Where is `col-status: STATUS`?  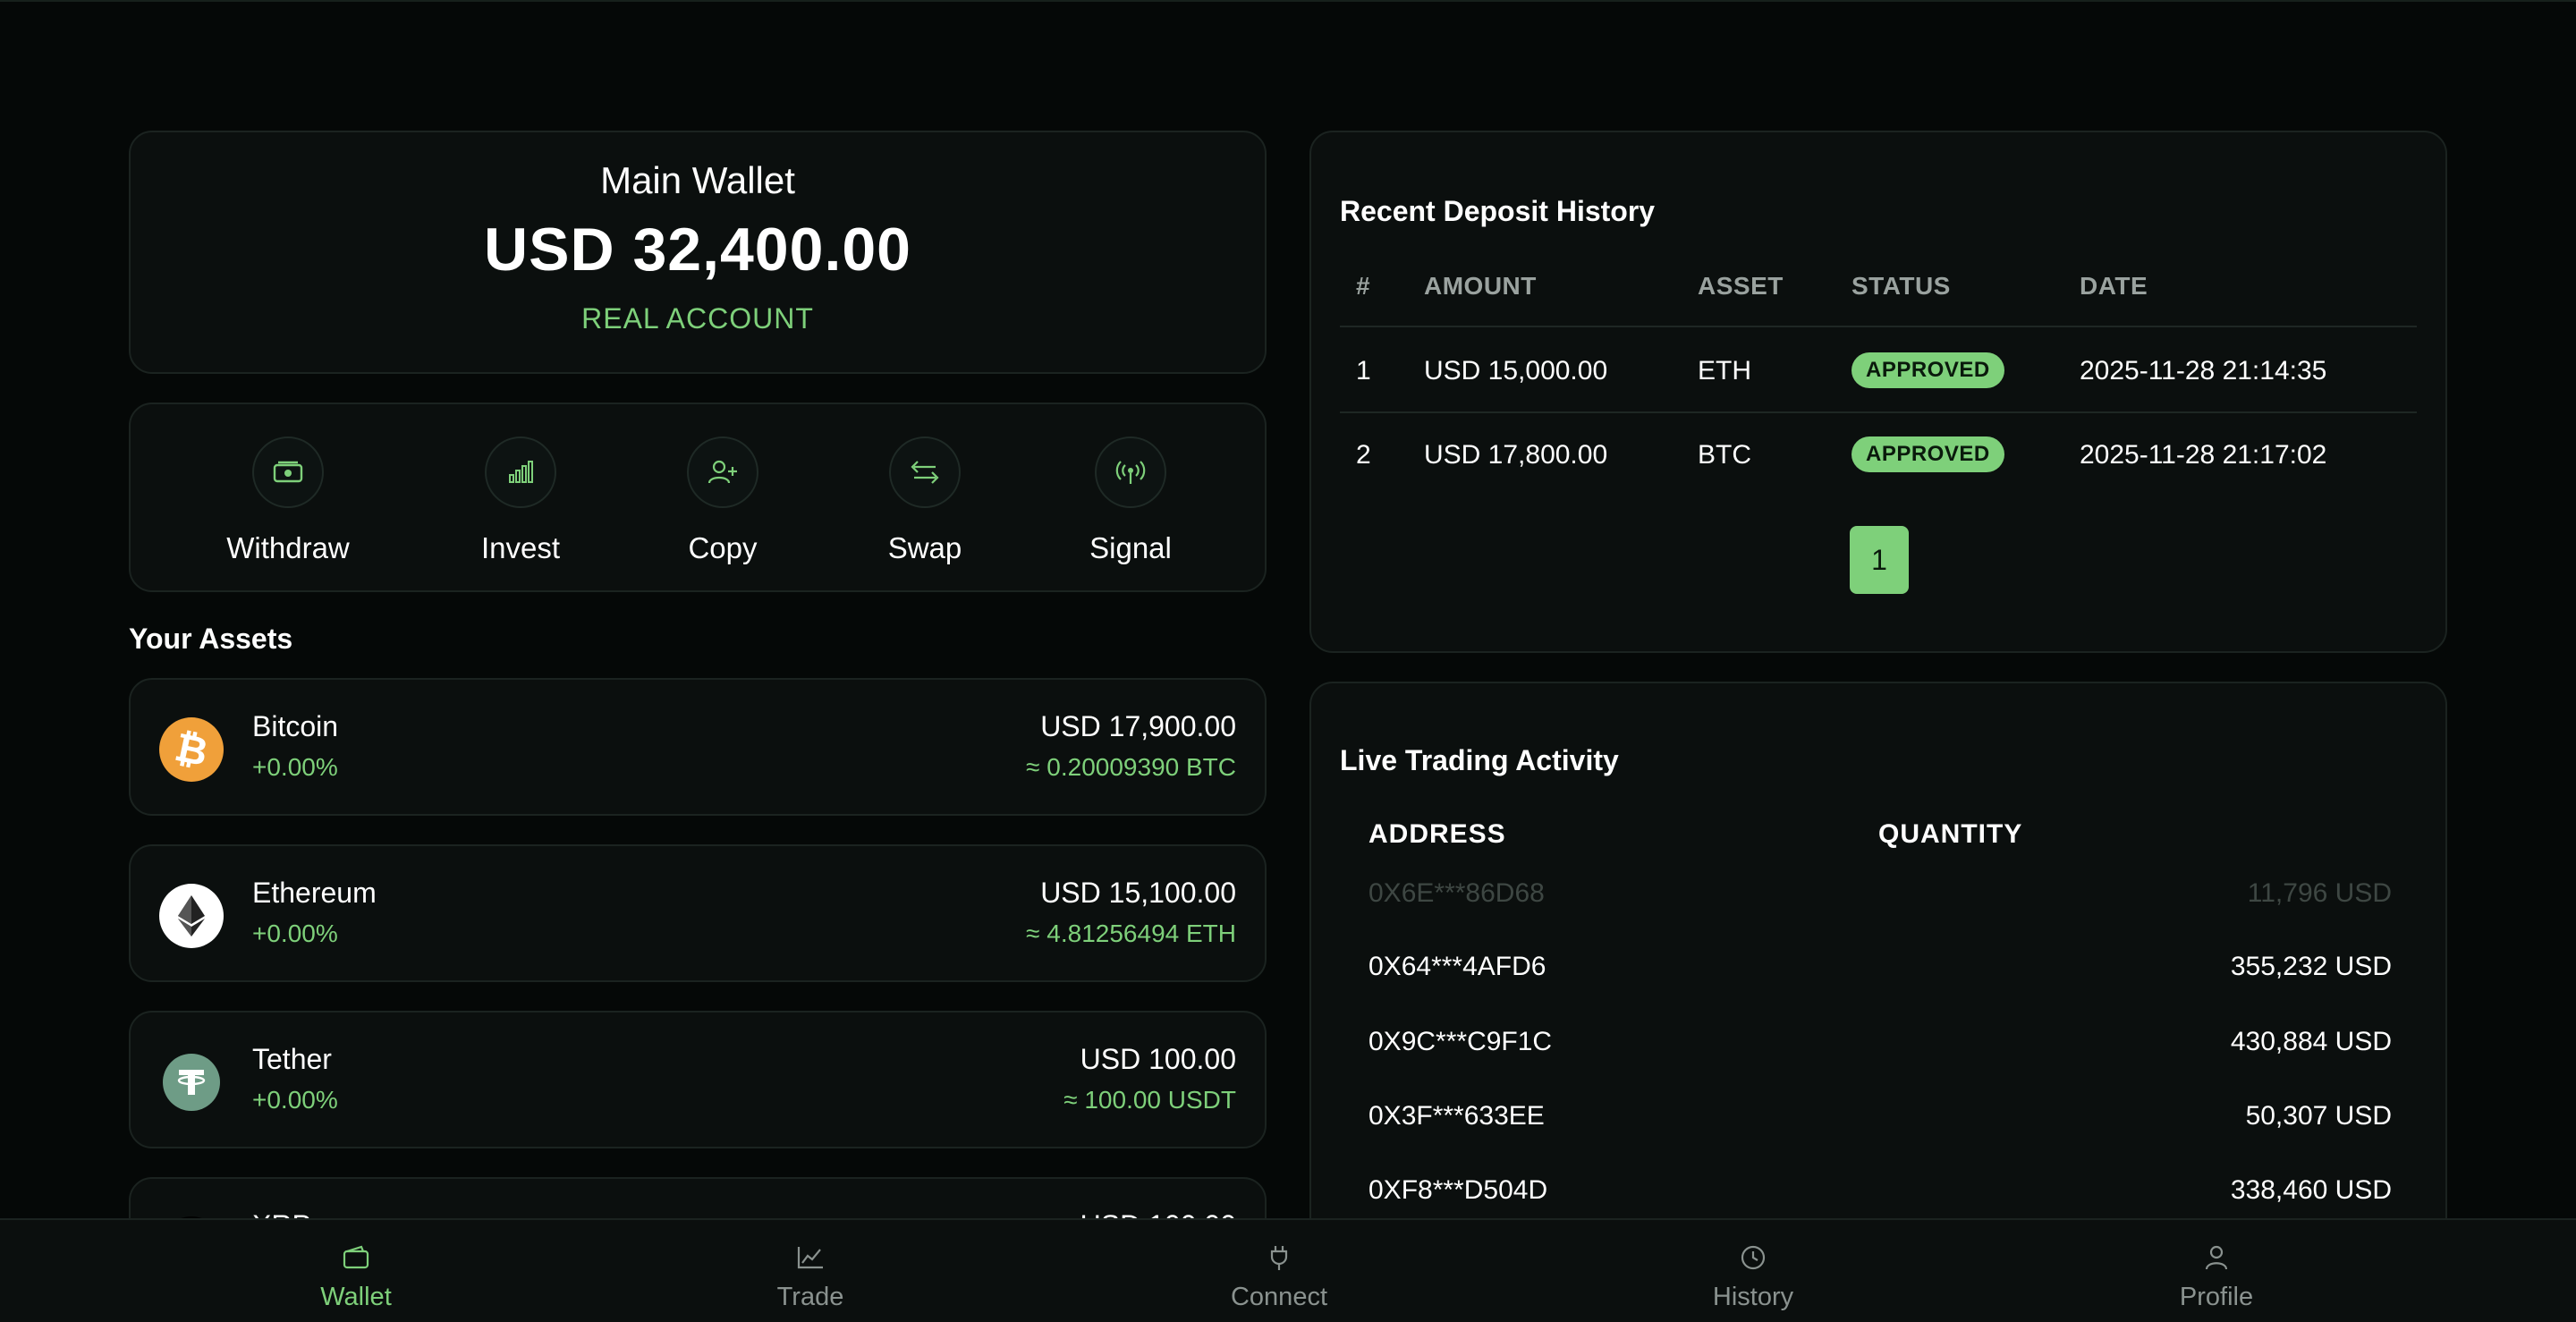
col-status: STATUS is located at coordinates (1901, 286).